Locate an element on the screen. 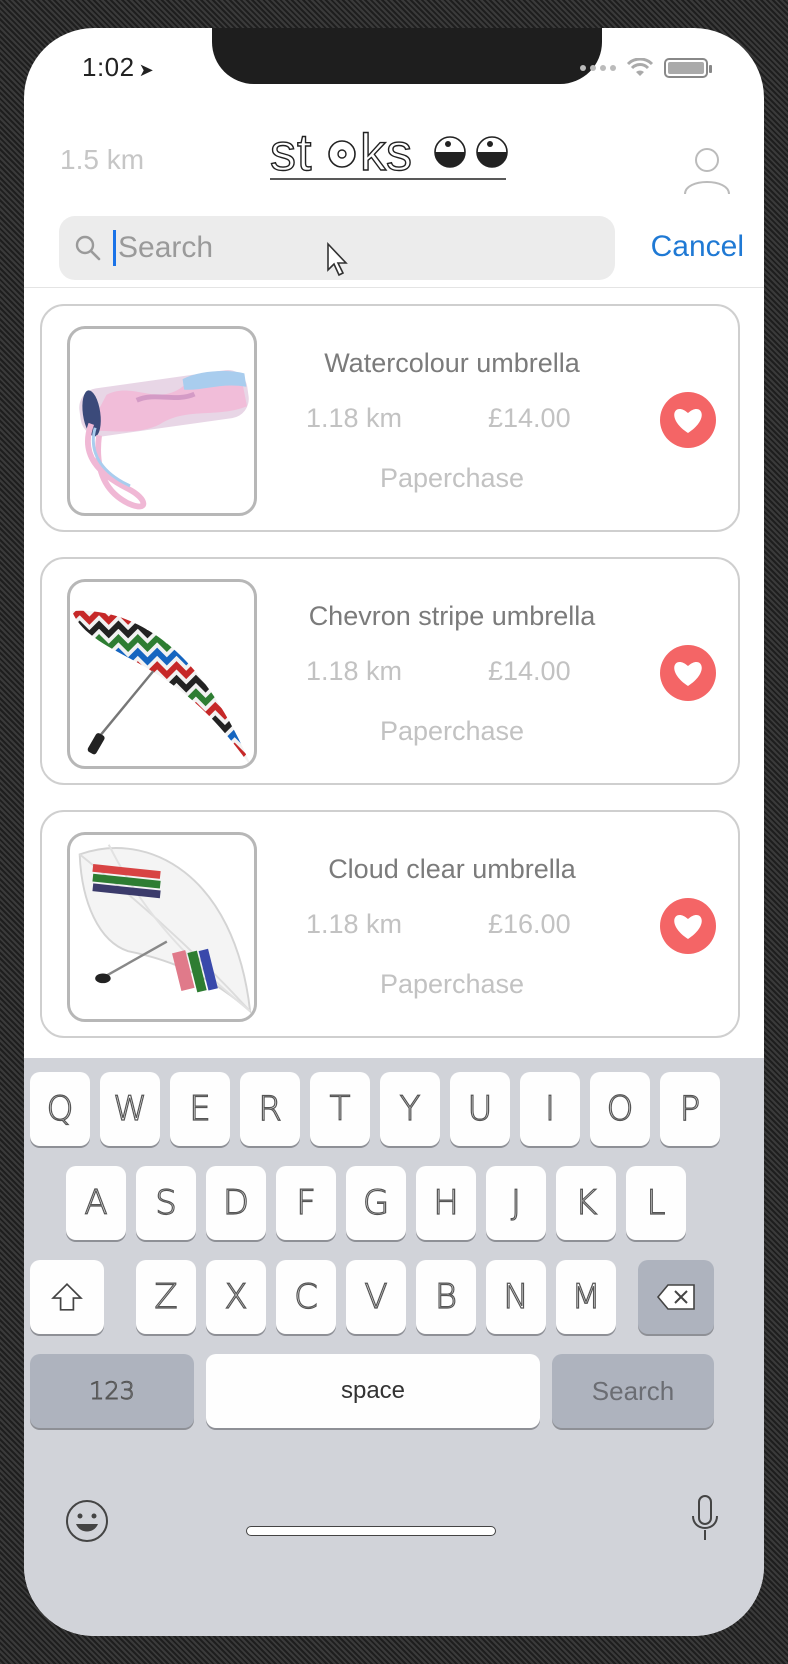 This screenshot has height=1664, width=788. mouse-pointer-icon is located at coordinates (337, 259).